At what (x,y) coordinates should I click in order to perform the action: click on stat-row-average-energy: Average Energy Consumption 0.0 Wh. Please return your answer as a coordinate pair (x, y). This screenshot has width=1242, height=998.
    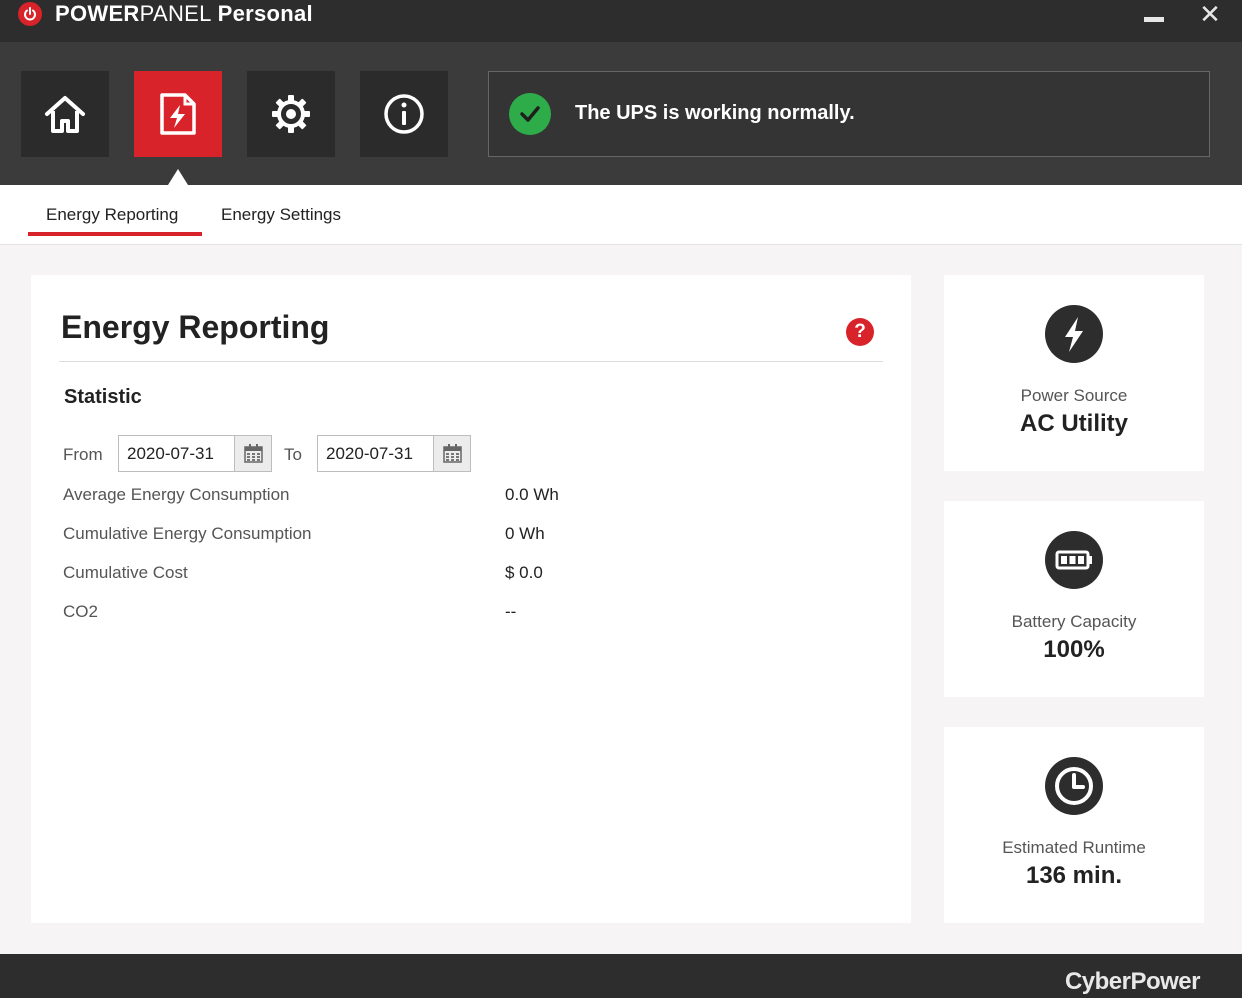
    Looking at the image, I should click on (463, 496).